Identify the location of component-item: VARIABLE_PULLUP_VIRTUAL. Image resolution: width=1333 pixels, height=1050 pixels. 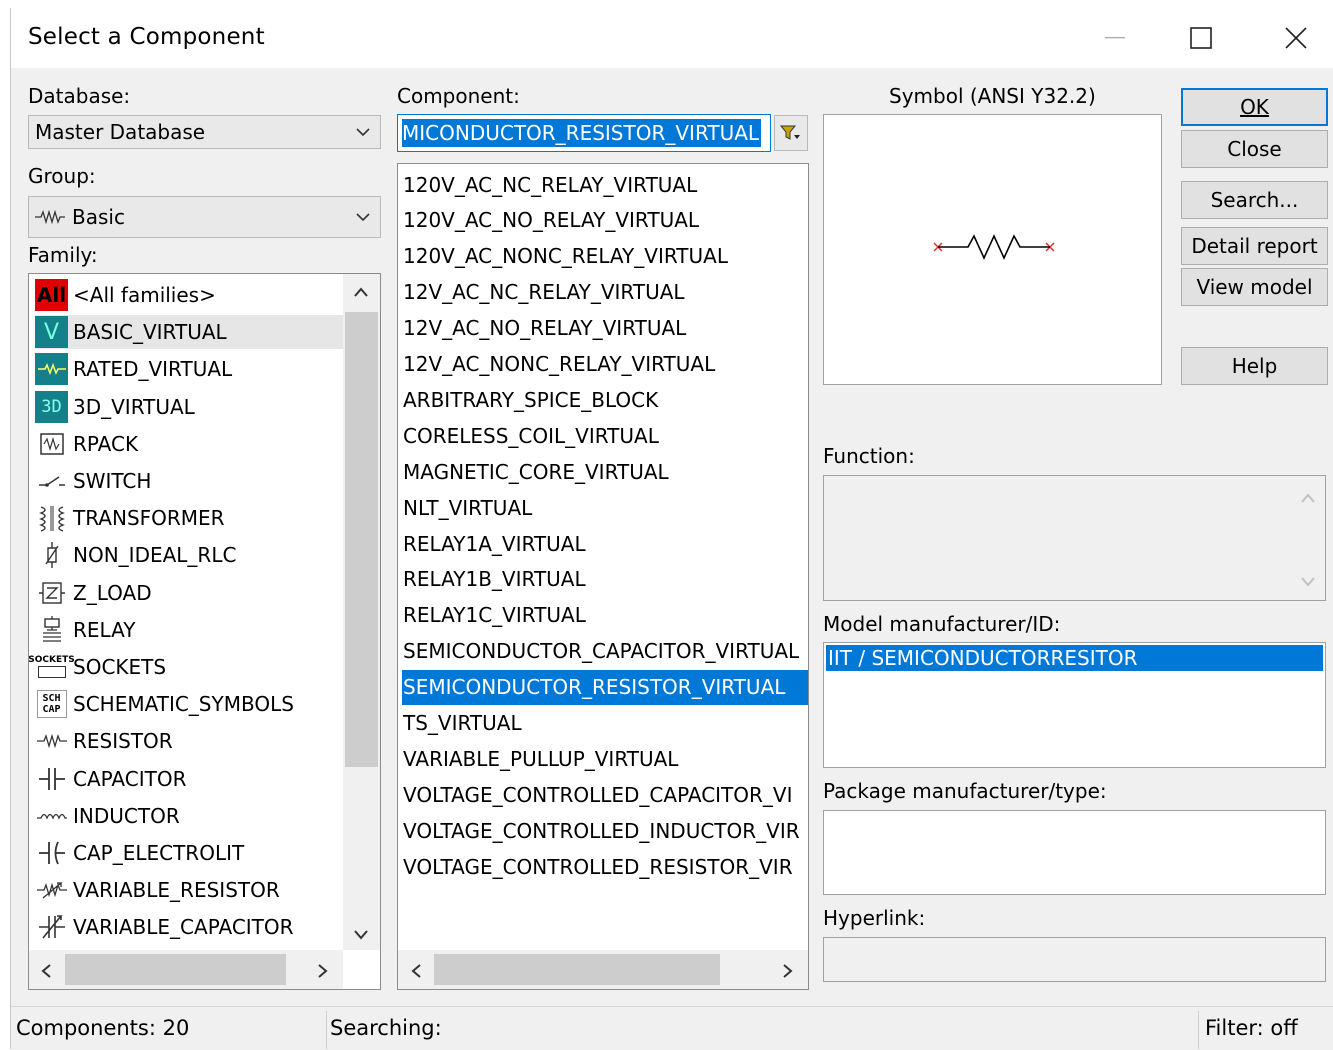
(605, 758).